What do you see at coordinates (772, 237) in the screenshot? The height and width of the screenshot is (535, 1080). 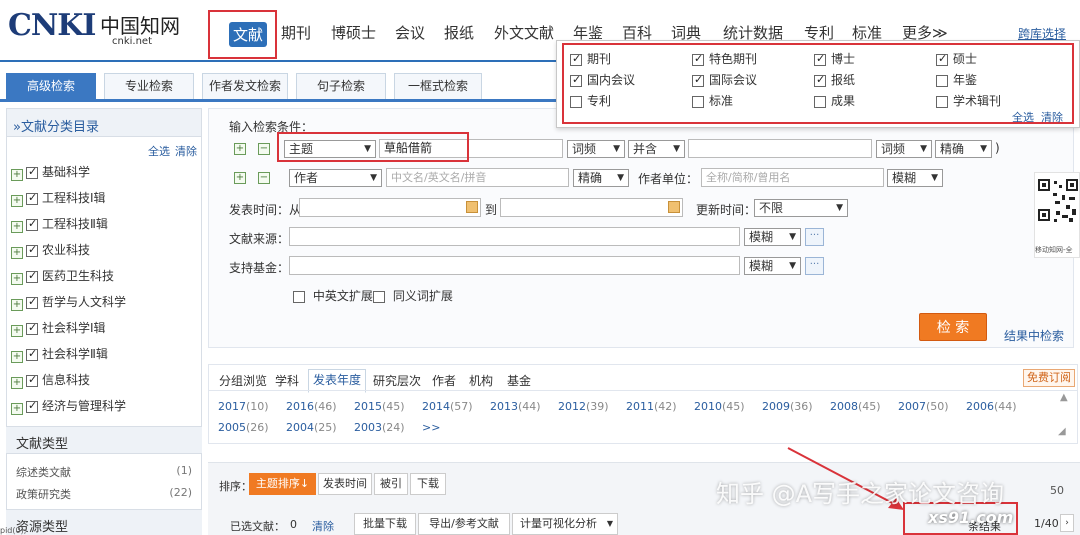 I see `source-match-select: 模糊 ▼` at bounding box center [772, 237].